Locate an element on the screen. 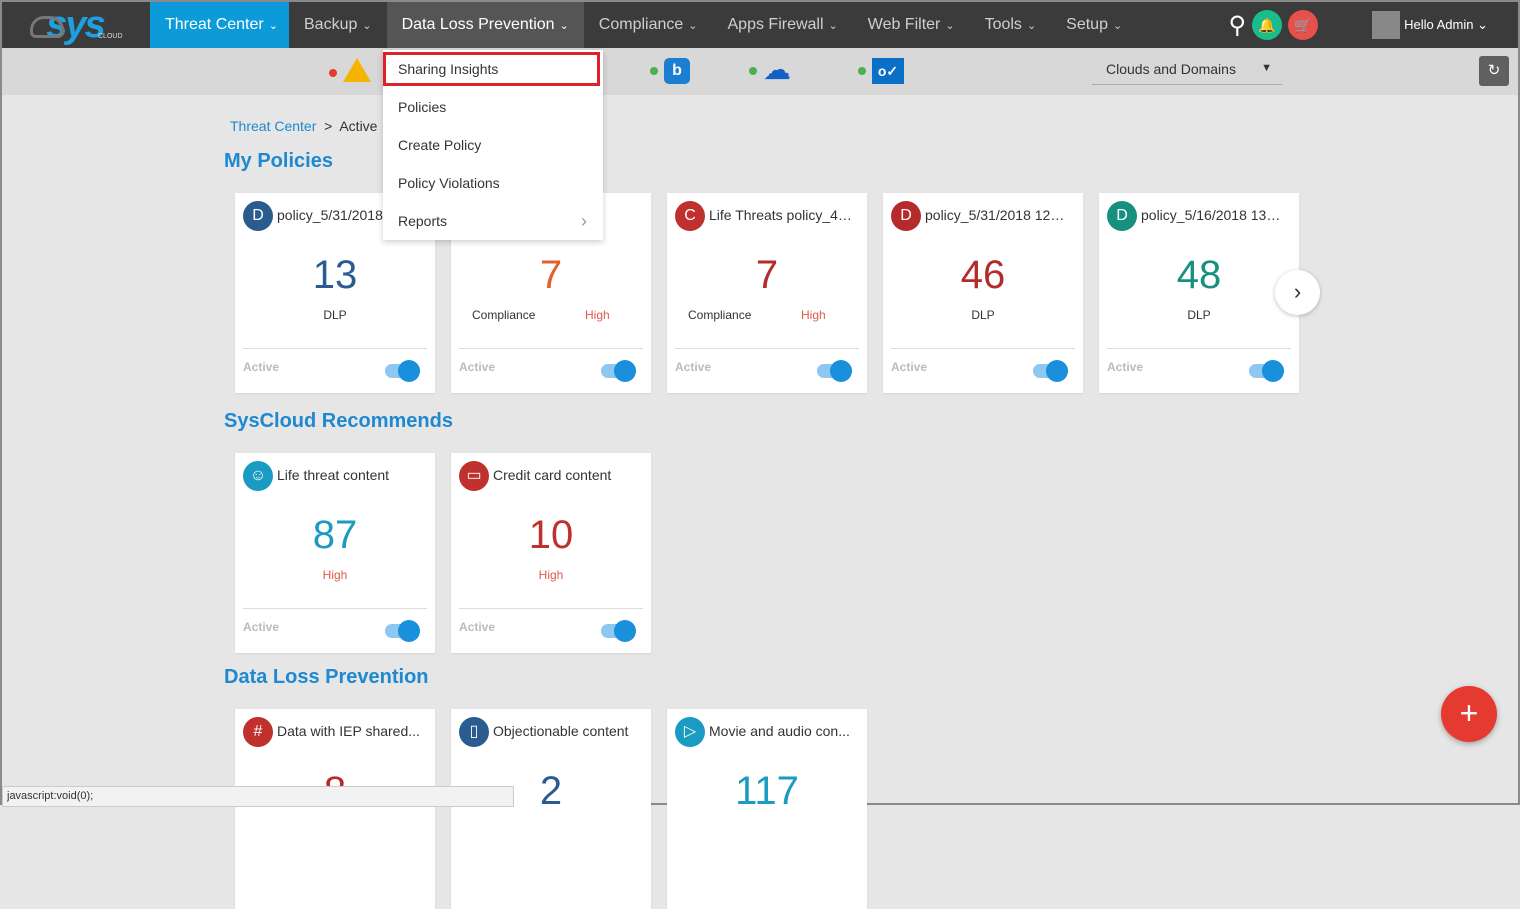 The image size is (1520, 909). policy-card: ☺ Life threat content 87 High Active is located at coordinates (335, 553).